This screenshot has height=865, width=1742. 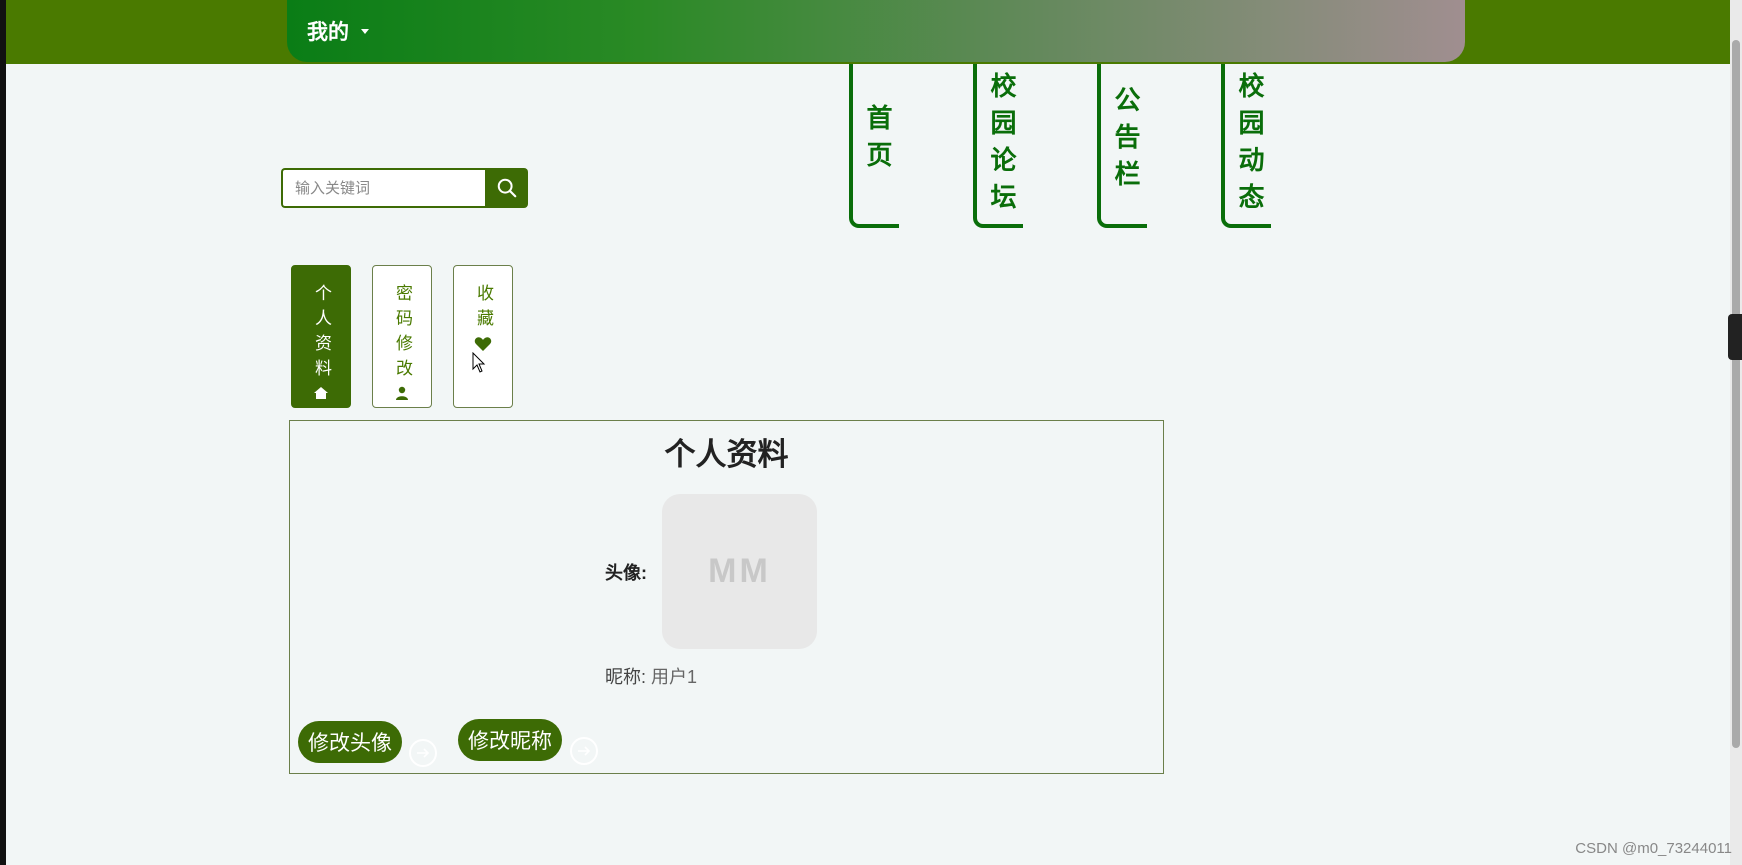 What do you see at coordinates (626, 677) in the screenshot?
I see `nickname-label: 昵称:` at bounding box center [626, 677].